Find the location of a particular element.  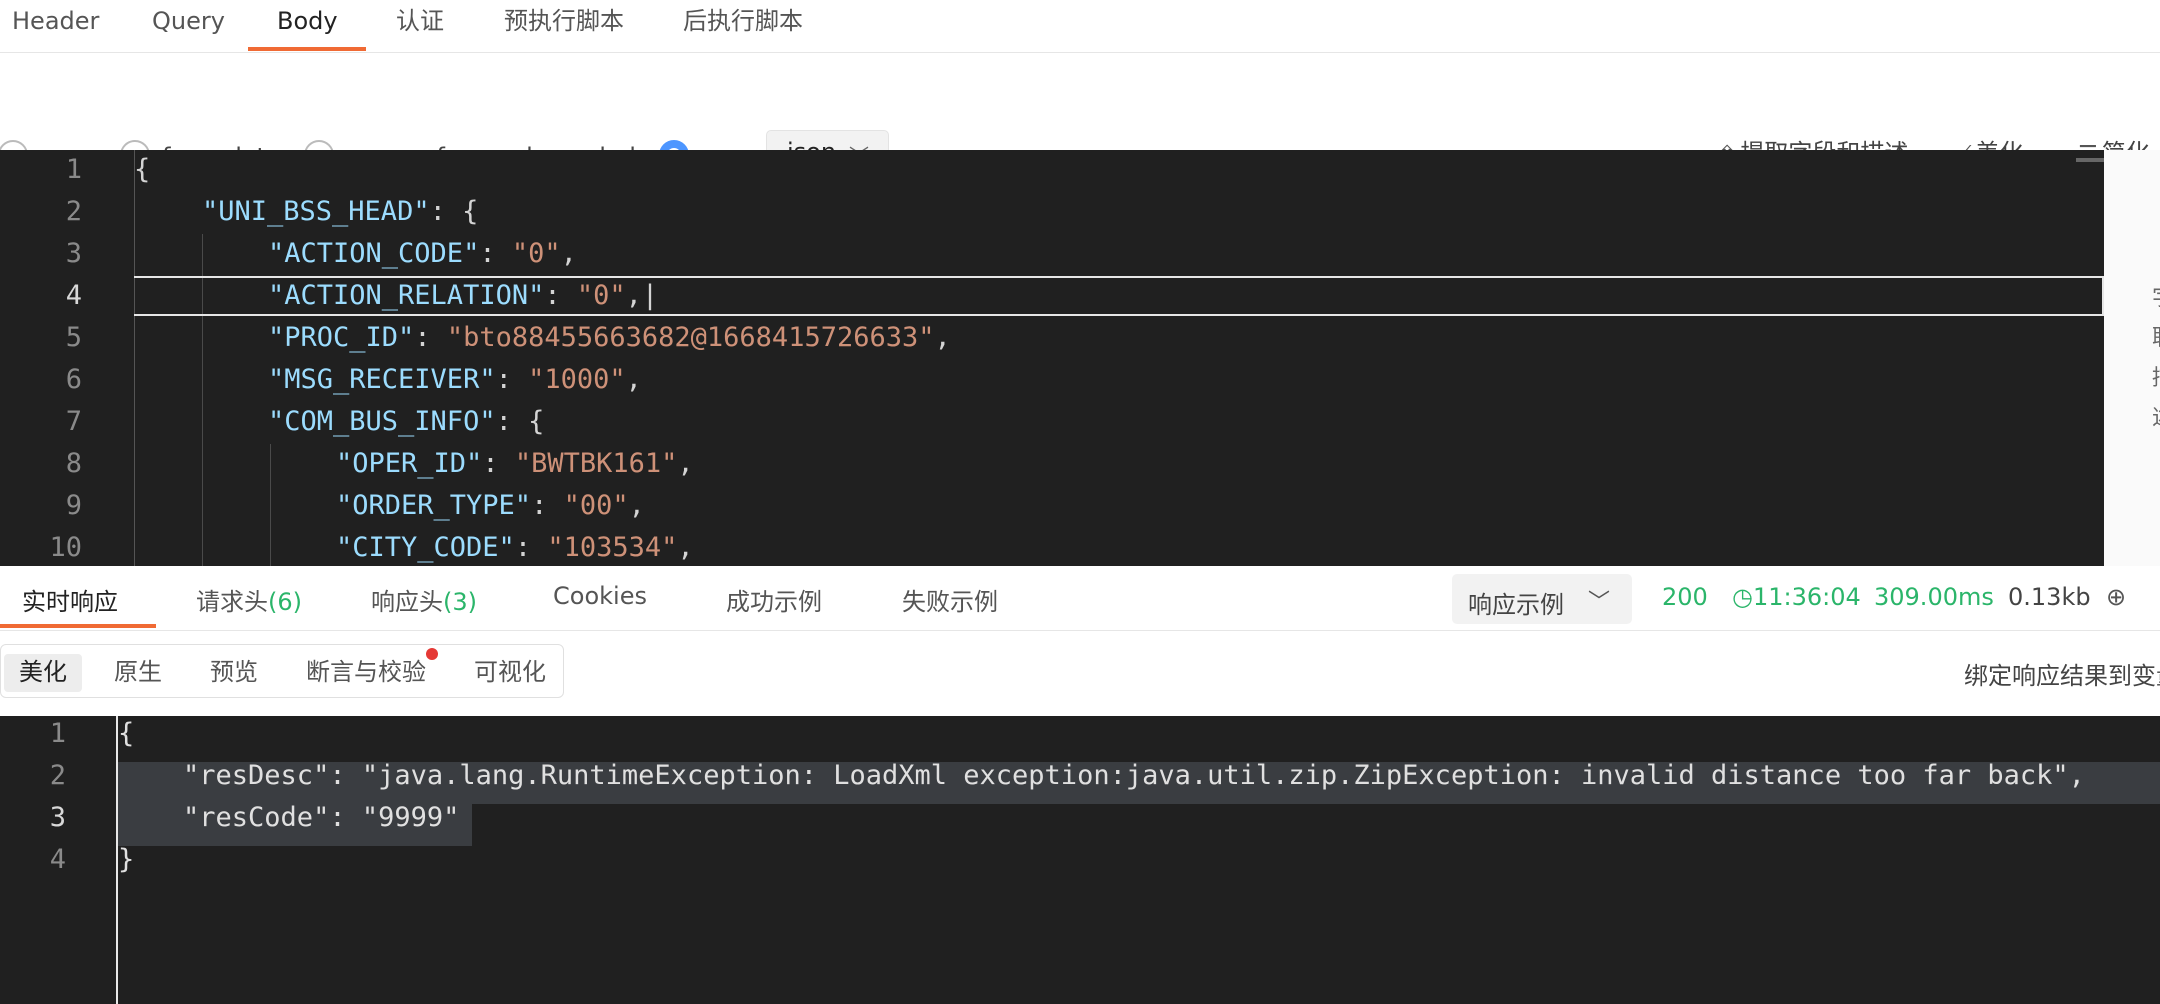

response-line: { is located at coordinates (126, 733).